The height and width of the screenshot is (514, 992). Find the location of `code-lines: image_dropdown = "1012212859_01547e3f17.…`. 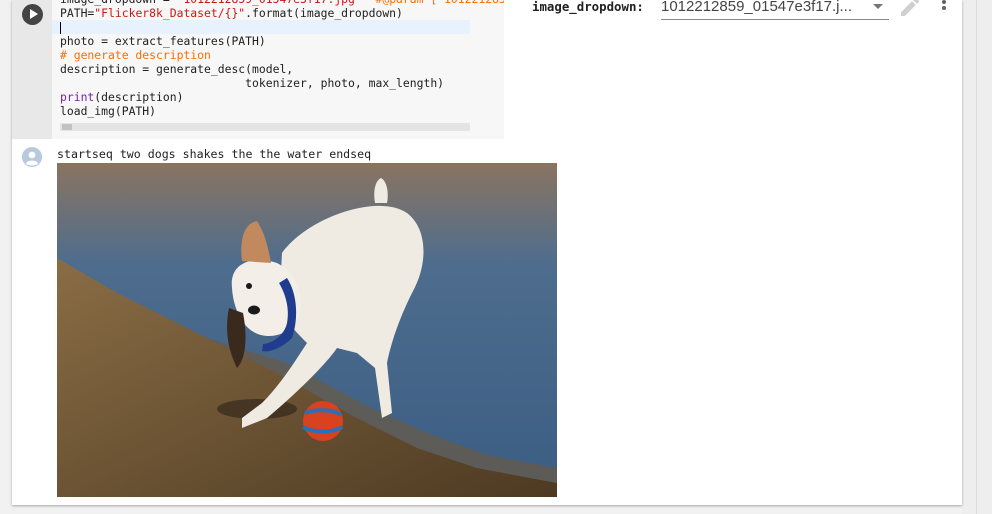

code-lines: image_dropdown = "1012212859_01547e3f17.… is located at coordinates (278, 59).